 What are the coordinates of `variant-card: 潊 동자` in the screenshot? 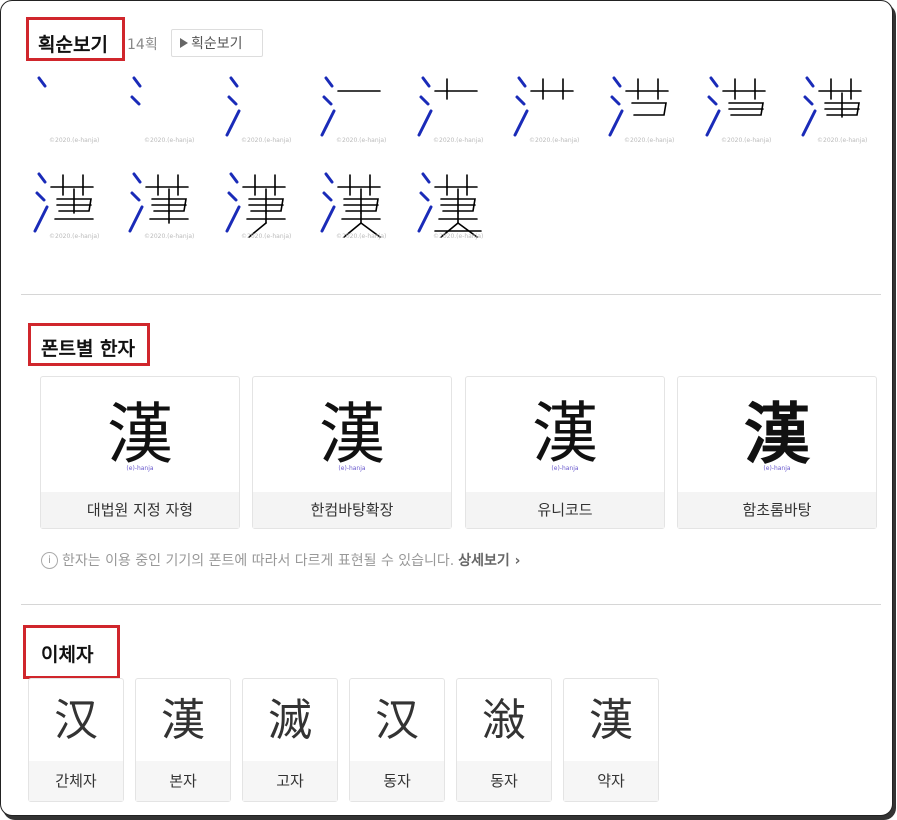 It's located at (504, 740).